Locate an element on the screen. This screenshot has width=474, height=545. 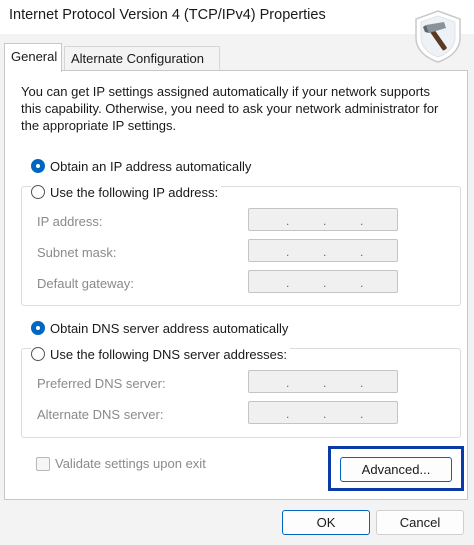
subnet-mask-input: . . . is located at coordinates (323, 250).